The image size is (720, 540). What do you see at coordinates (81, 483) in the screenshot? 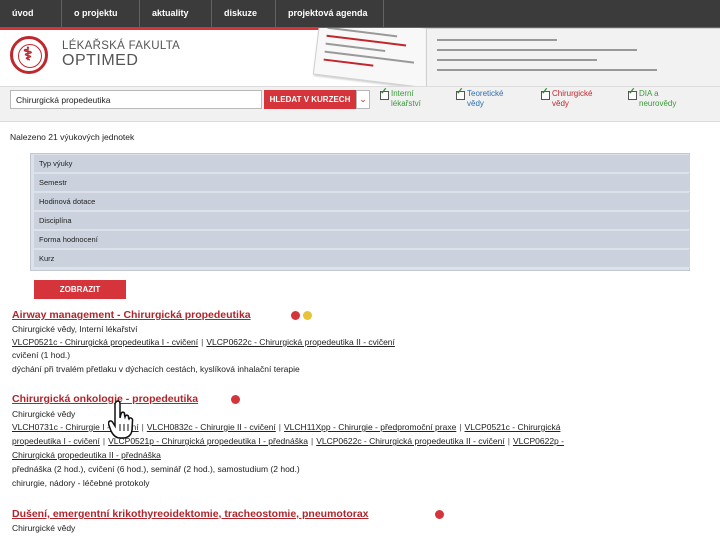
I see `result-keywords: chirurgie, nádory - léčebné protokoly` at bounding box center [81, 483].